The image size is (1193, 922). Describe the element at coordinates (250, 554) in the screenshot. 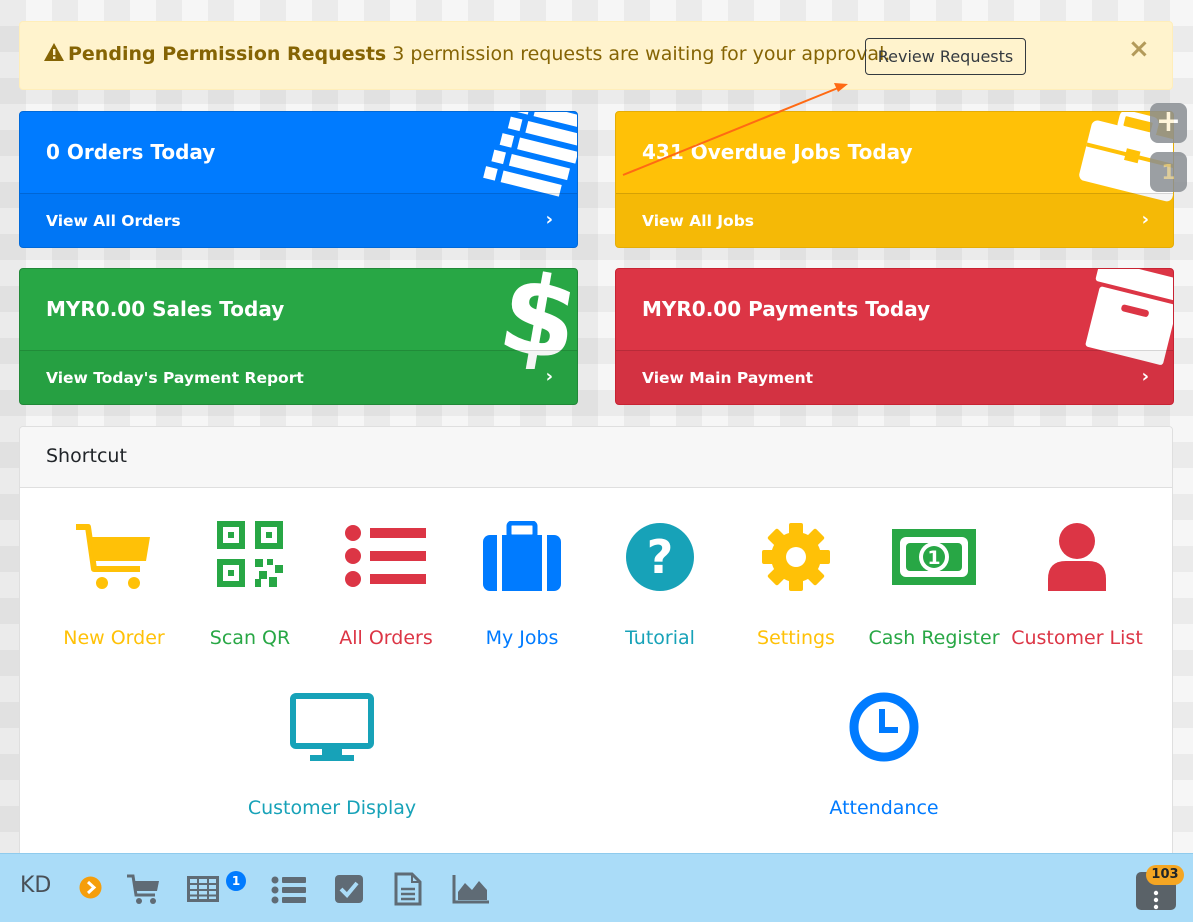

I see `qr-code-icon` at that location.